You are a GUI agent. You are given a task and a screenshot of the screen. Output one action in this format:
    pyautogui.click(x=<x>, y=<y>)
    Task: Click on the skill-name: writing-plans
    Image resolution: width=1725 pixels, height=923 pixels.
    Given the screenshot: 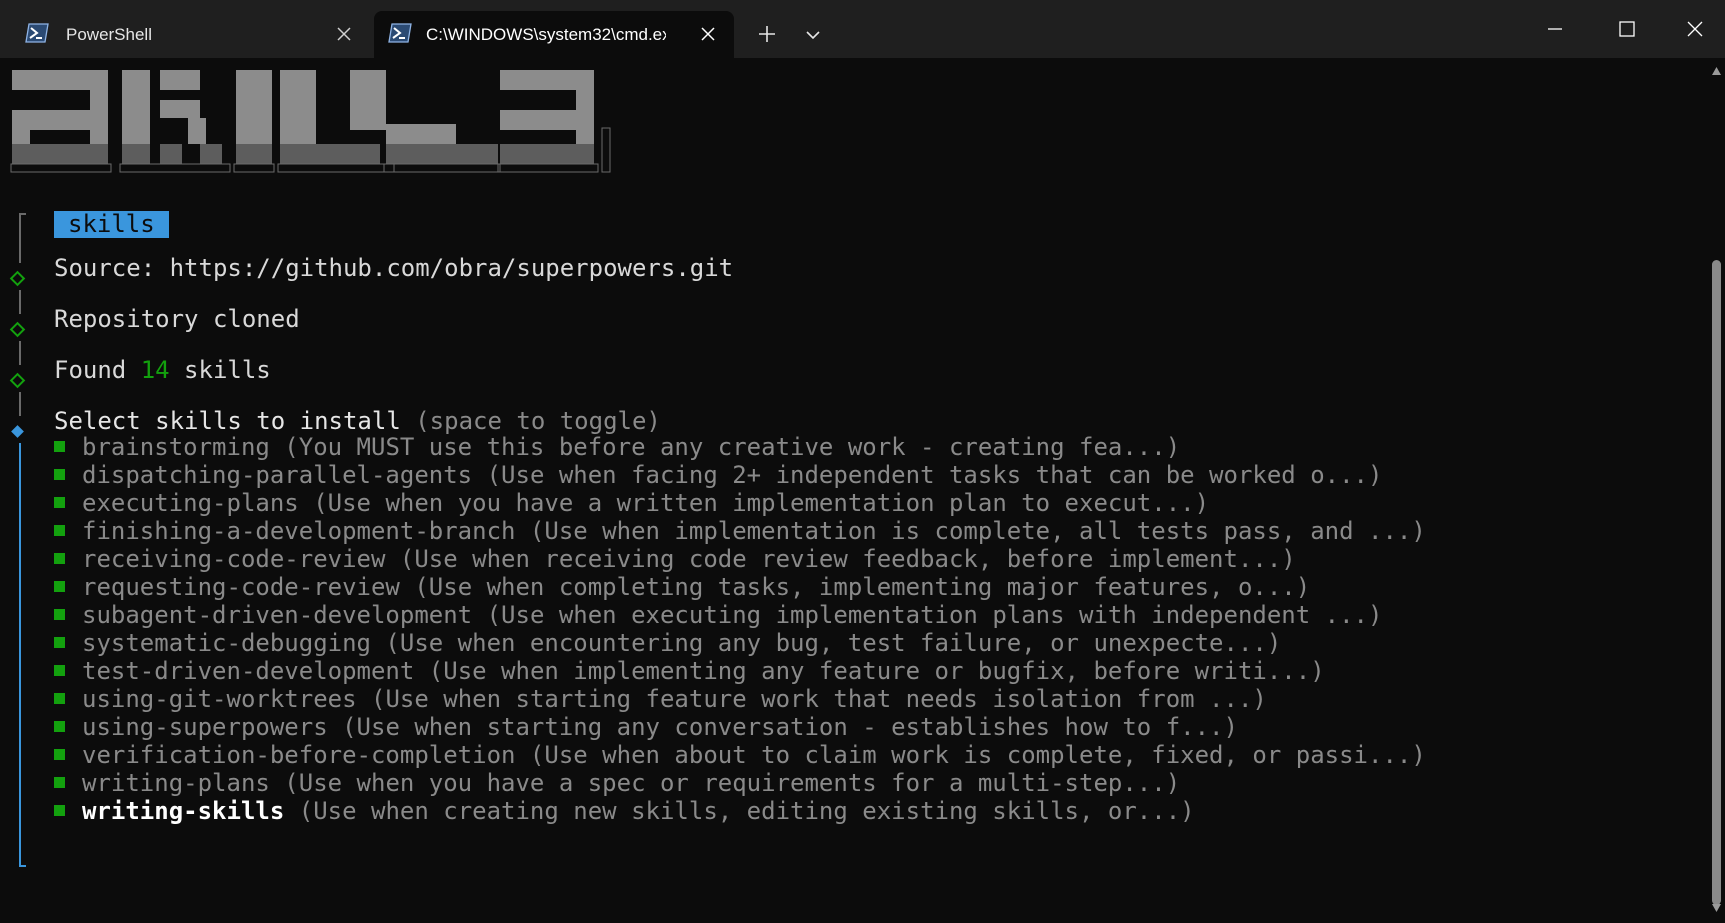 What is the action you would take?
    pyautogui.click(x=176, y=783)
    